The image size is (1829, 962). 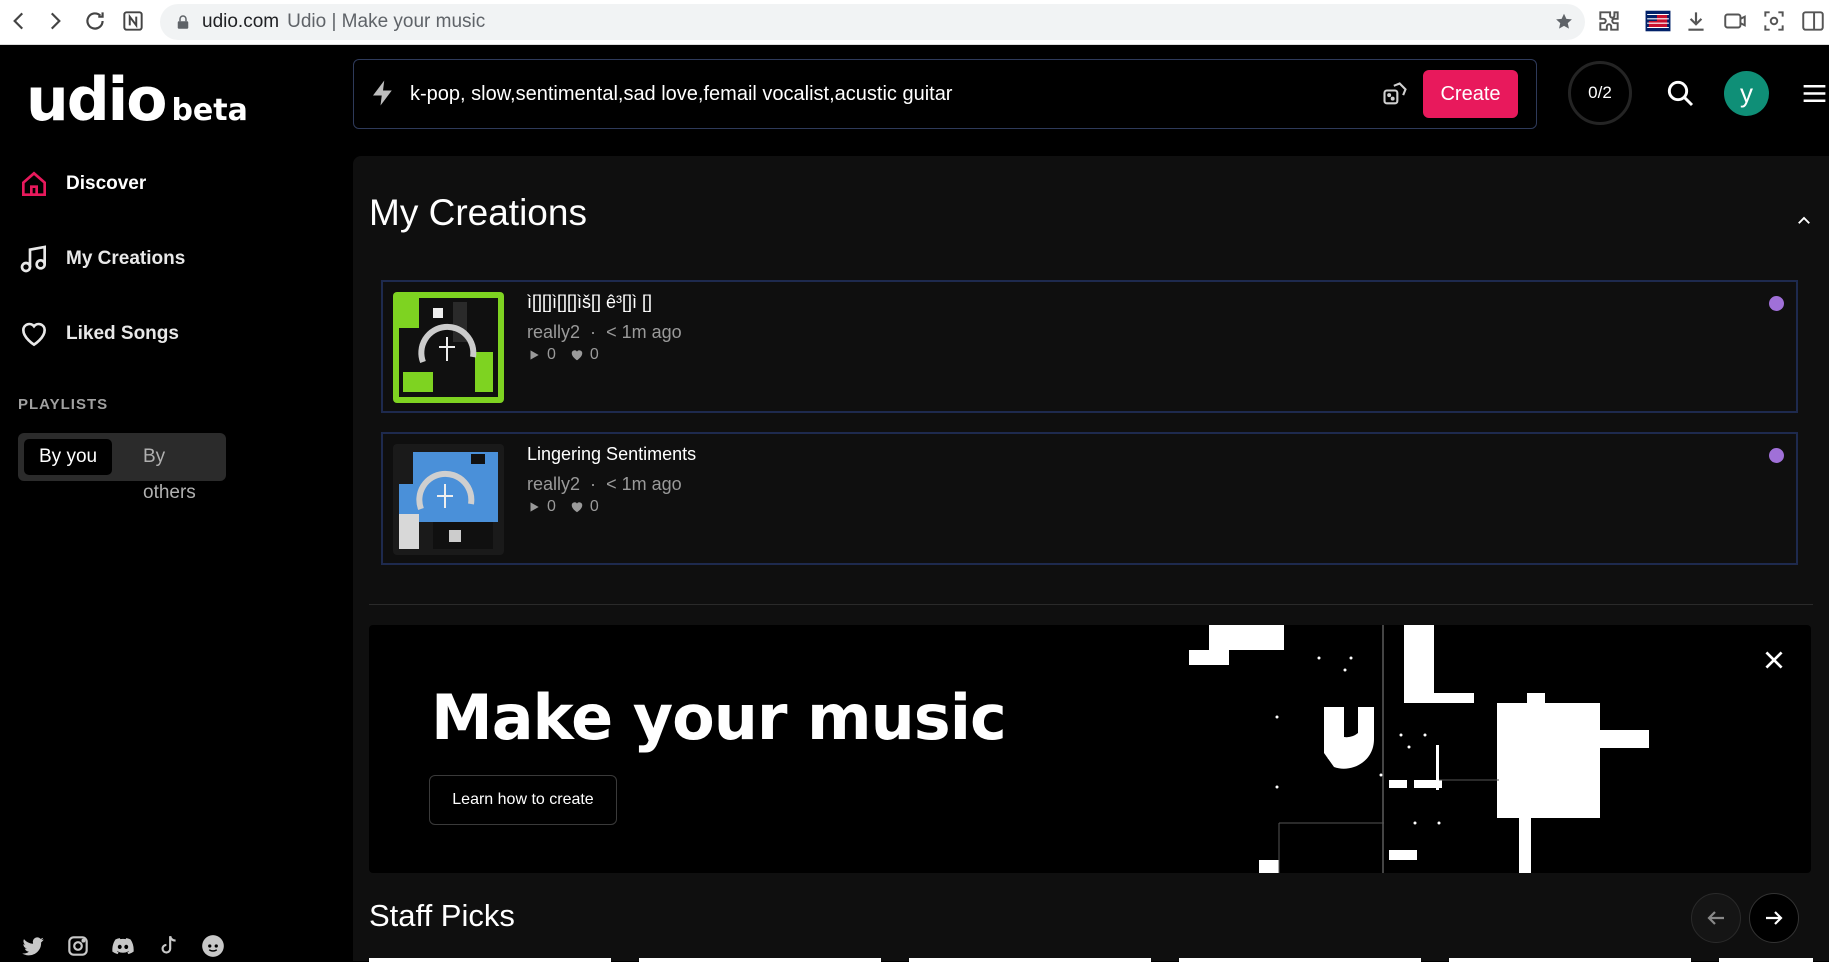 What do you see at coordinates (478, 212) in the screenshot?
I see `section-title: My Creations` at bounding box center [478, 212].